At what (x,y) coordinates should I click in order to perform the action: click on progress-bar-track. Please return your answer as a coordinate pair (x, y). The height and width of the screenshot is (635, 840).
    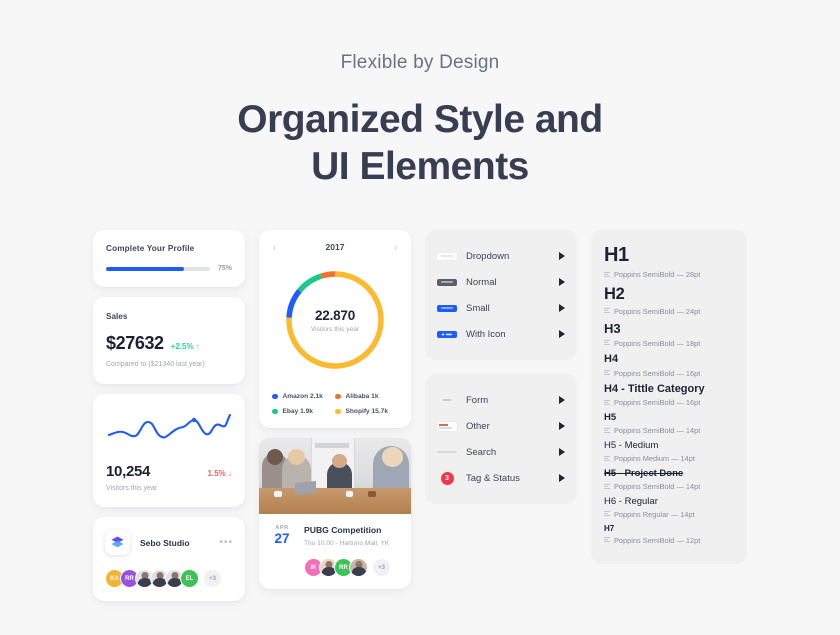
    Looking at the image, I should click on (158, 268).